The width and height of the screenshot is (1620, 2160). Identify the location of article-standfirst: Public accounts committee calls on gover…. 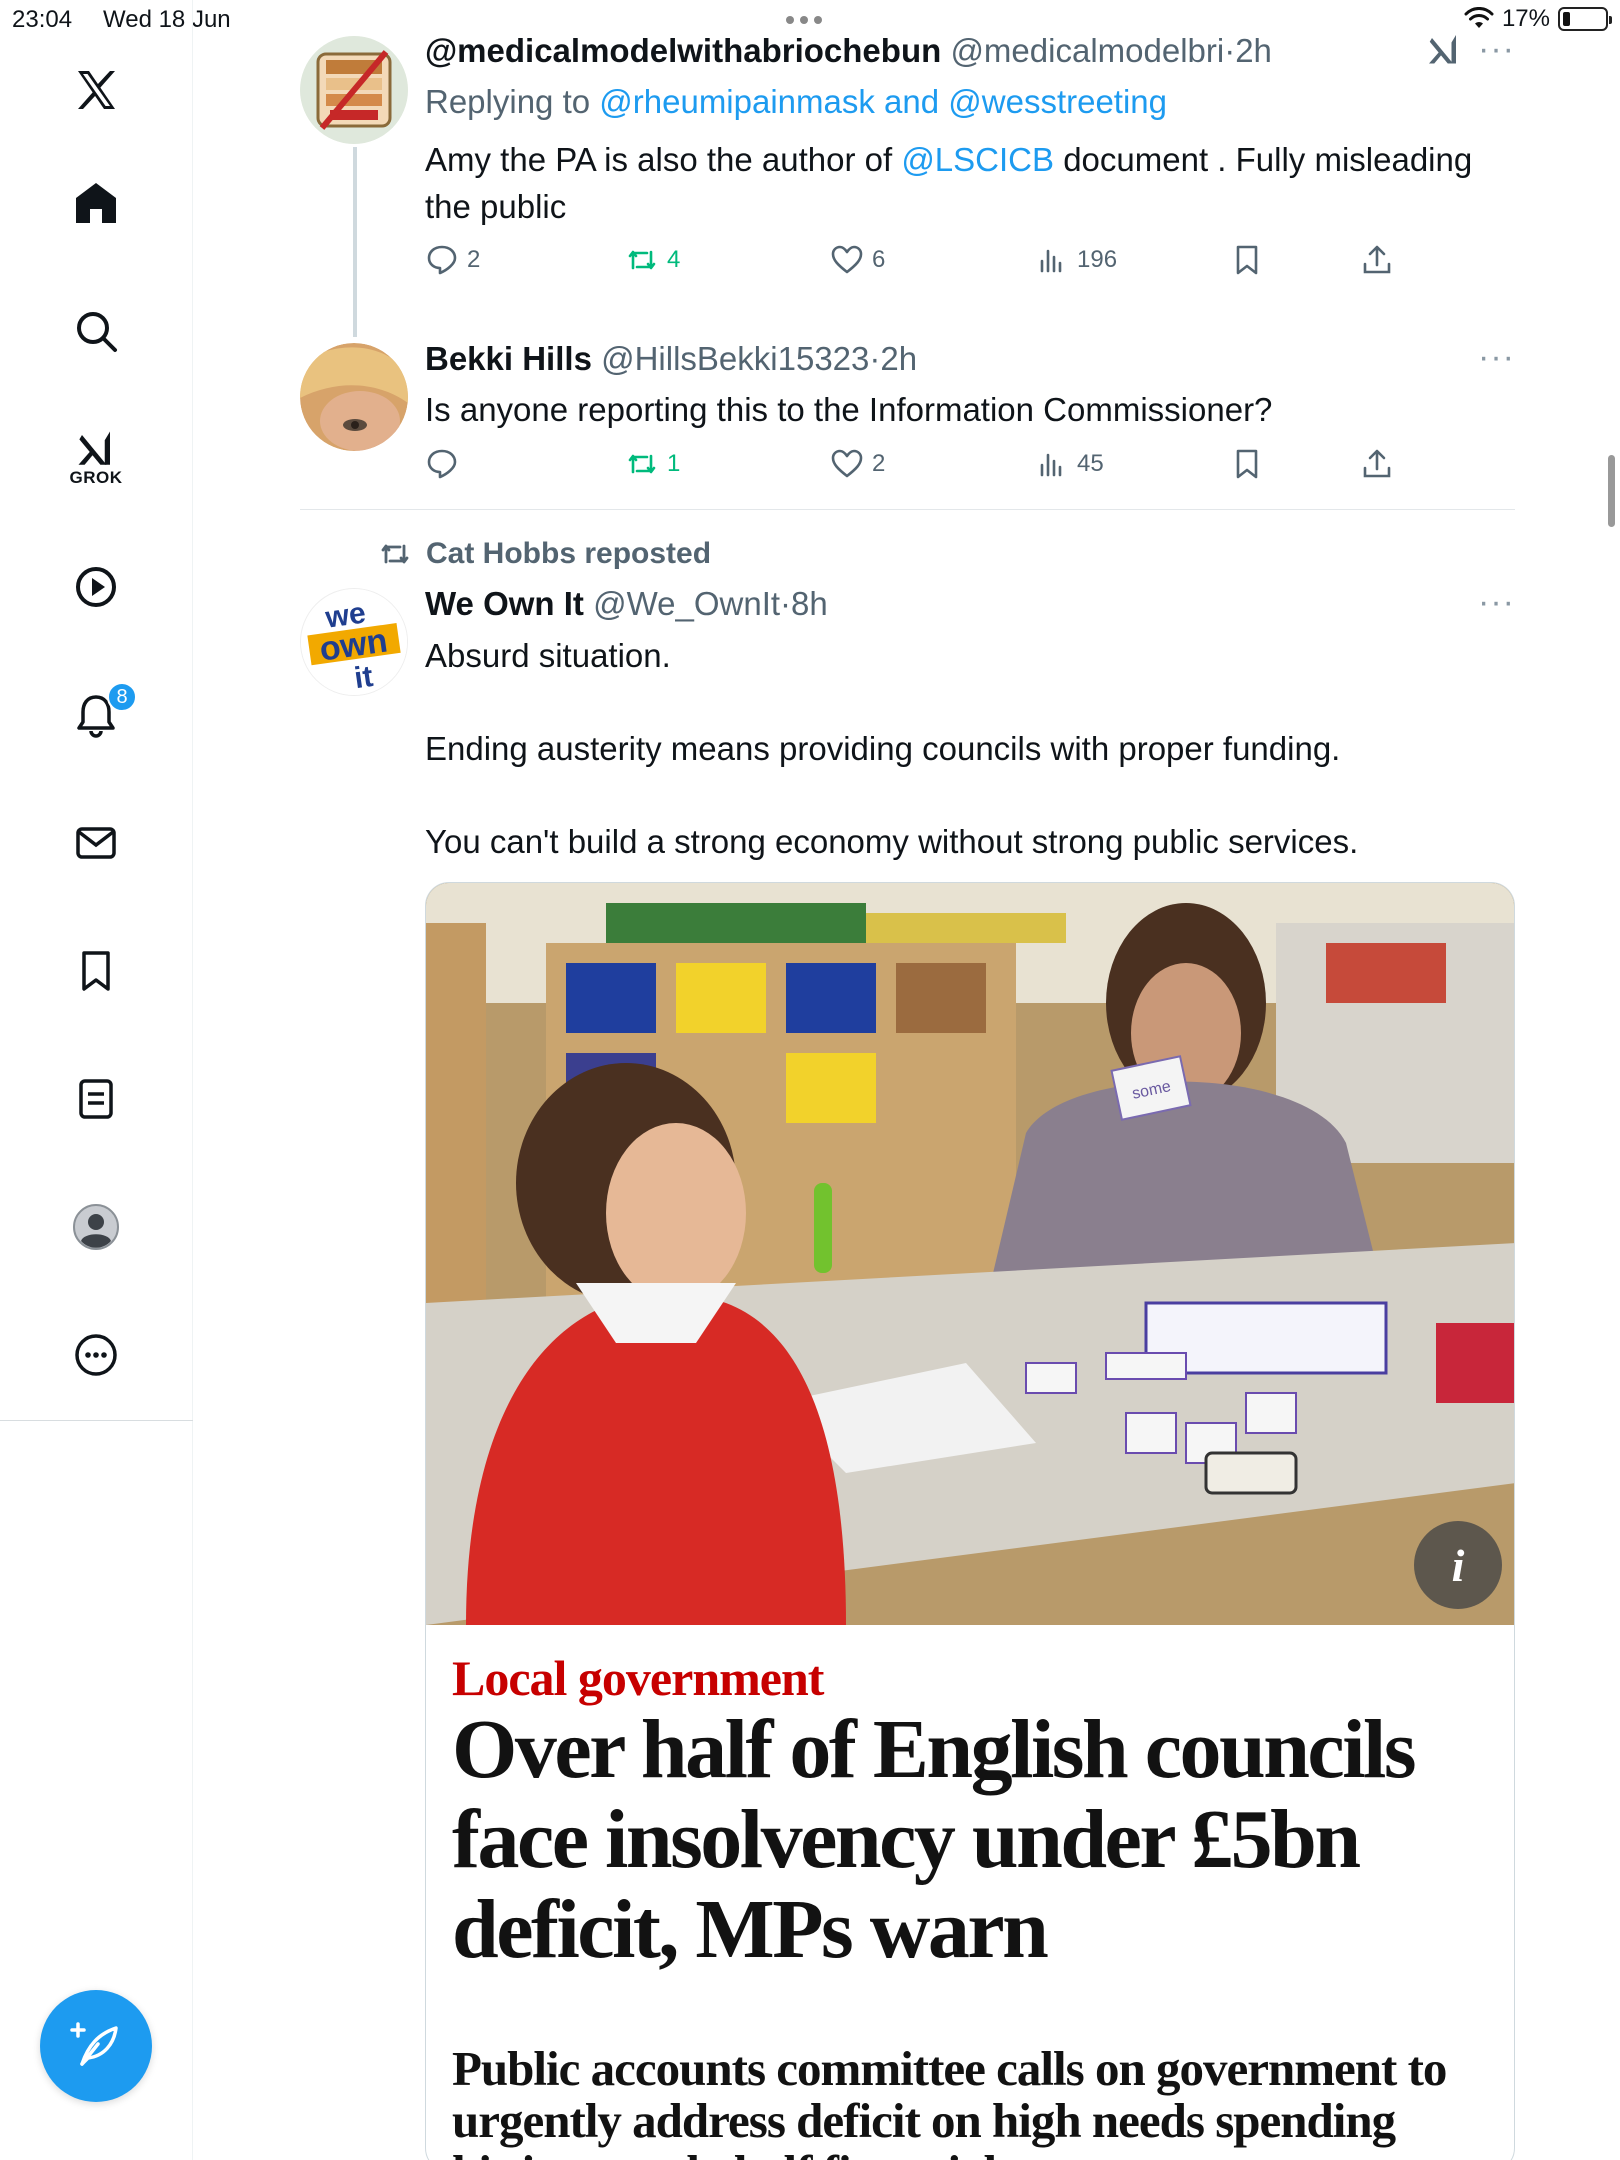
(949, 2100).